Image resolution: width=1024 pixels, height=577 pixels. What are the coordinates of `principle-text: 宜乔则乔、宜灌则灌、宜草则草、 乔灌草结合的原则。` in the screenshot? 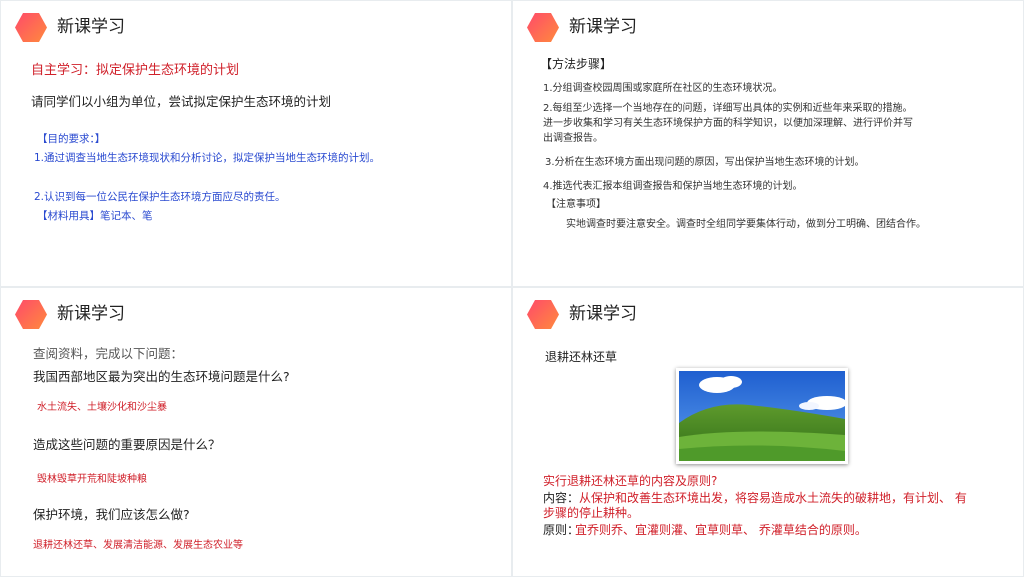 It's located at (721, 530).